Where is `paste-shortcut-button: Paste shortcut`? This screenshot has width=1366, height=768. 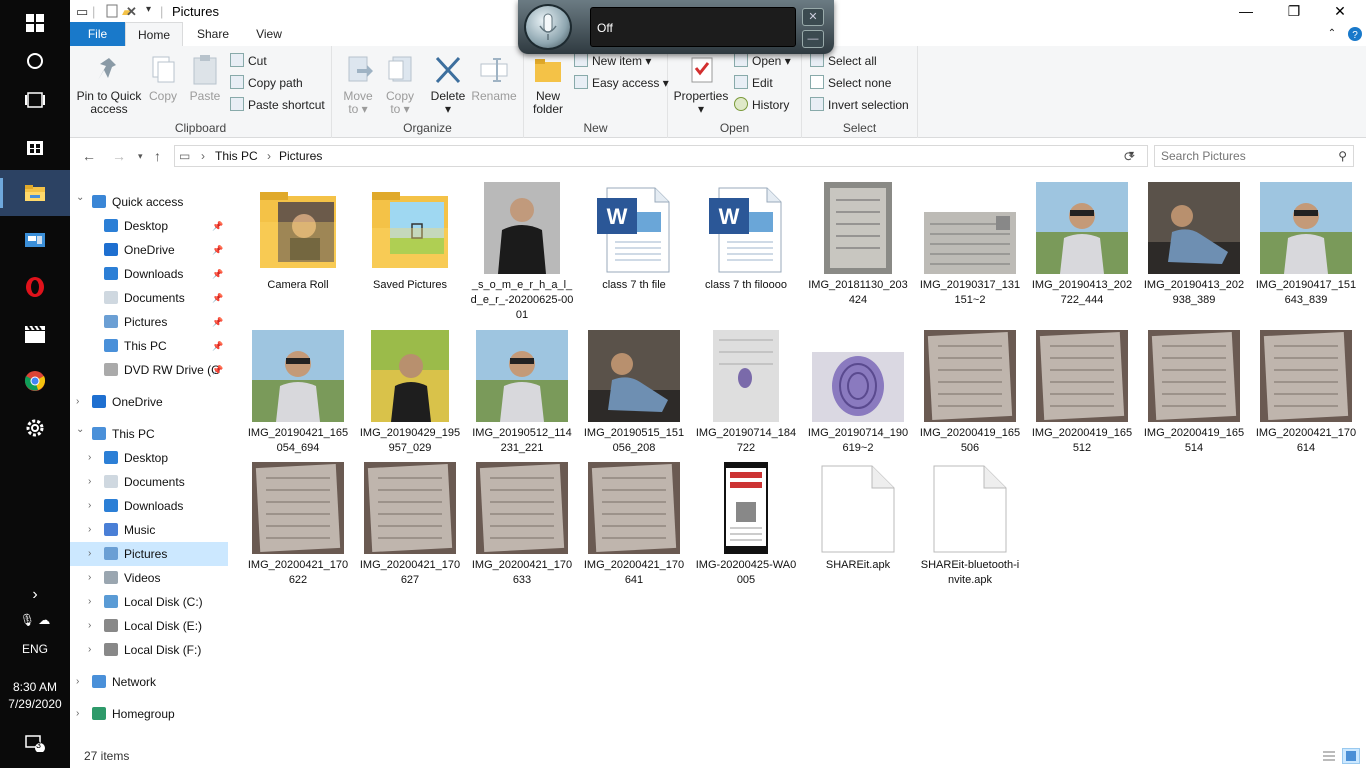 paste-shortcut-button: Paste shortcut is located at coordinates (277, 105).